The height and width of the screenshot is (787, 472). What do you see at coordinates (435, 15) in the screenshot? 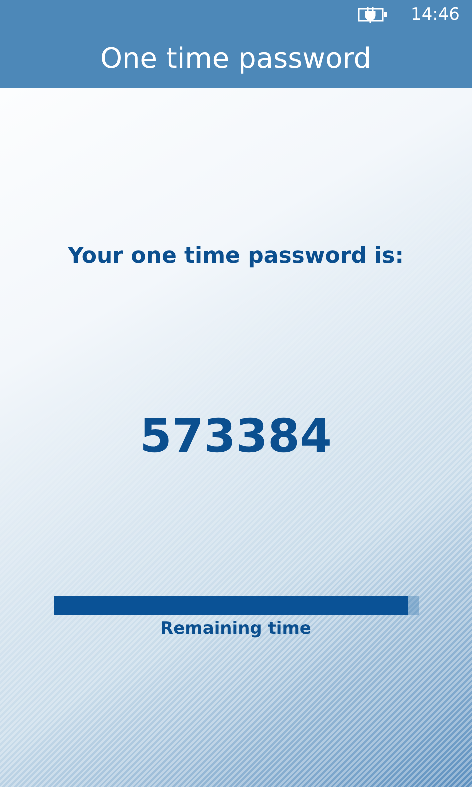
I see `clock-time: 14:46` at bounding box center [435, 15].